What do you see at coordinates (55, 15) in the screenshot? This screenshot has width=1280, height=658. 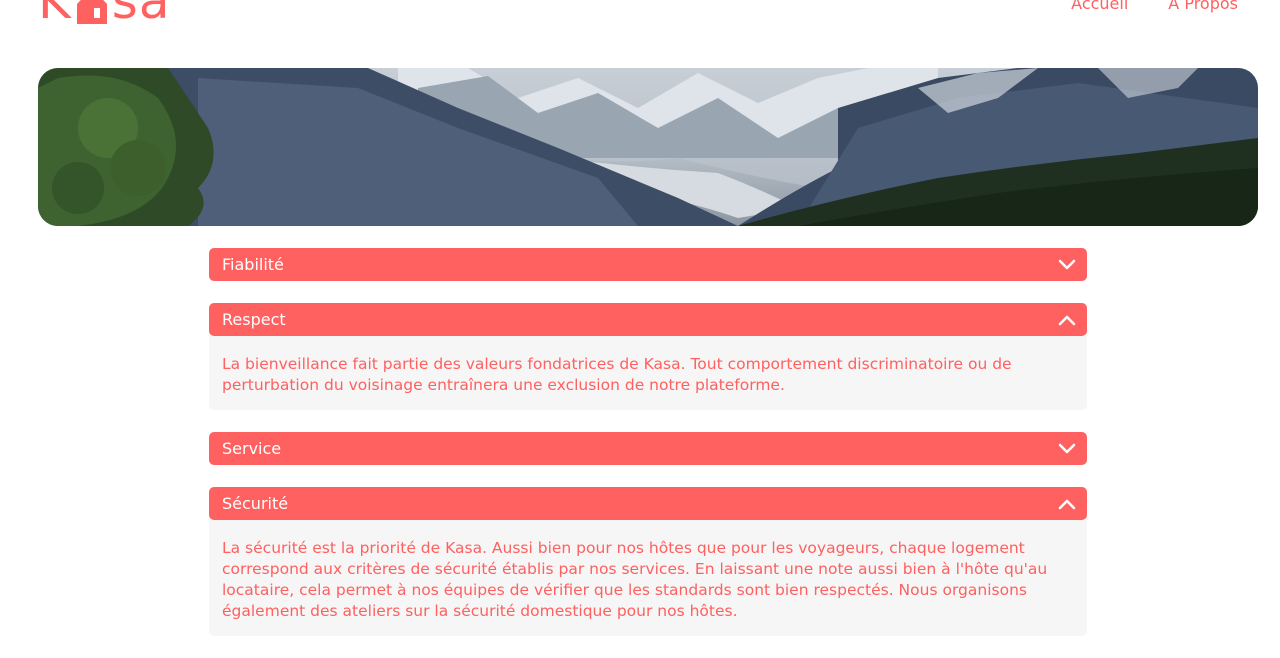 I see `logo-letter-k: K` at bounding box center [55, 15].